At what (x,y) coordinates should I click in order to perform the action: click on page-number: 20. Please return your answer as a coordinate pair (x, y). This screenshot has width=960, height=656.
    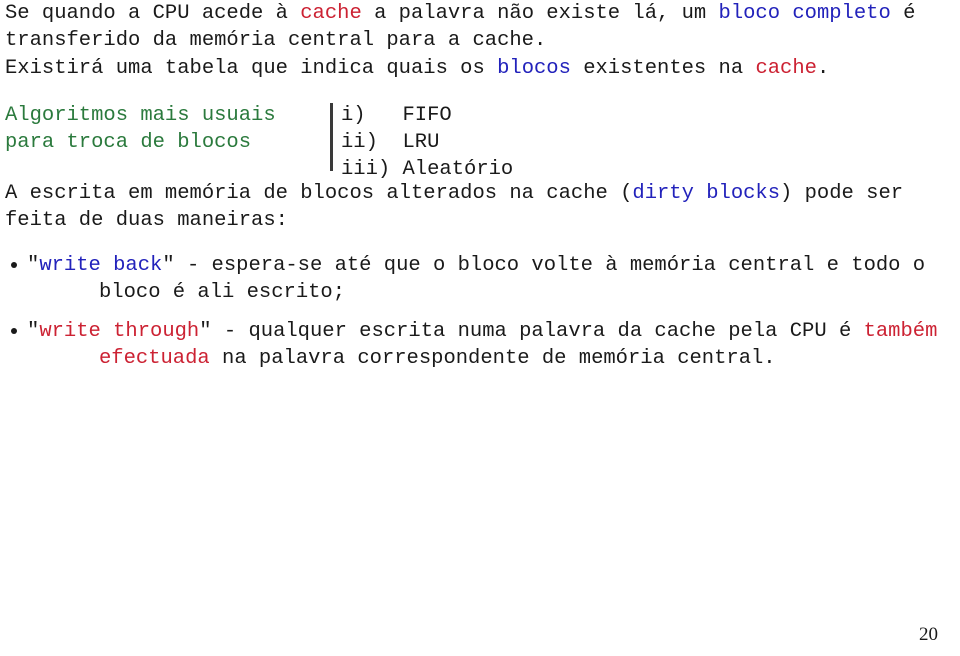
    Looking at the image, I should click on (928, 634).